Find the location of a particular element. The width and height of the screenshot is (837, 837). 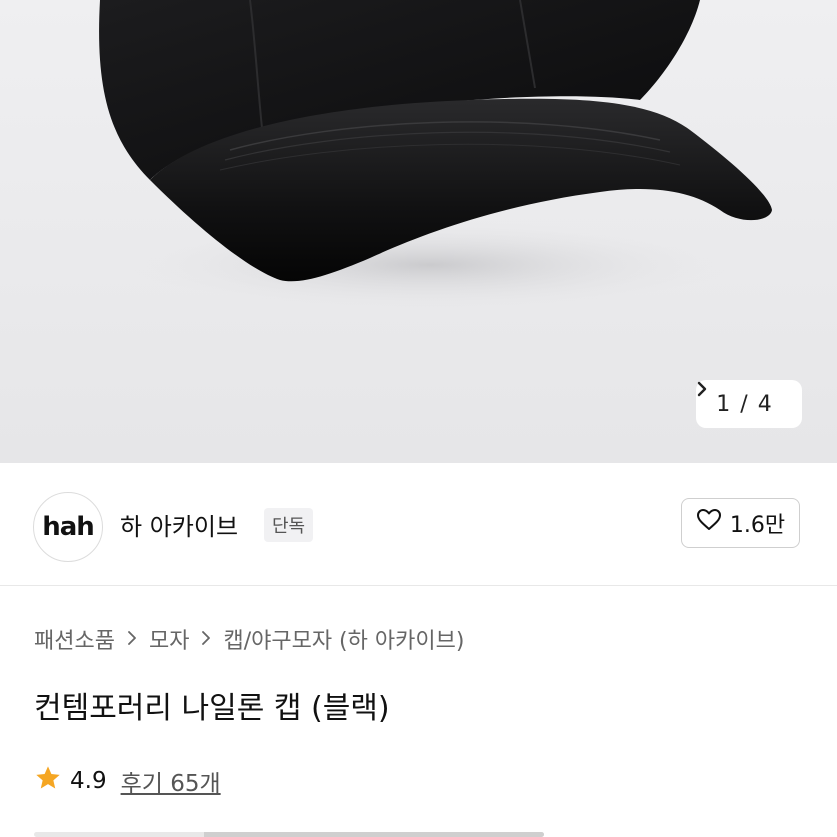

pager-total: 4 is located at coordinates (764, 404).